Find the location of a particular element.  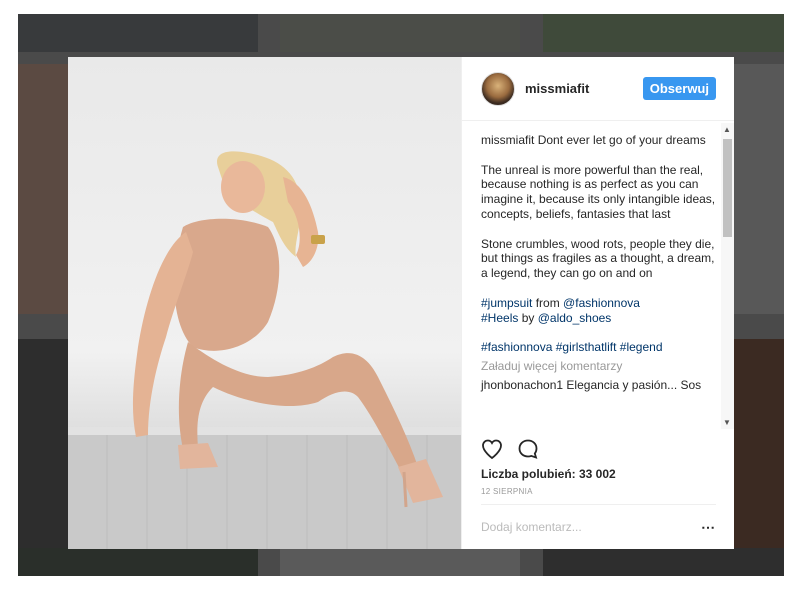

likes-count: Liczba polubień: 33 002 is located at coordinates (548, 474).